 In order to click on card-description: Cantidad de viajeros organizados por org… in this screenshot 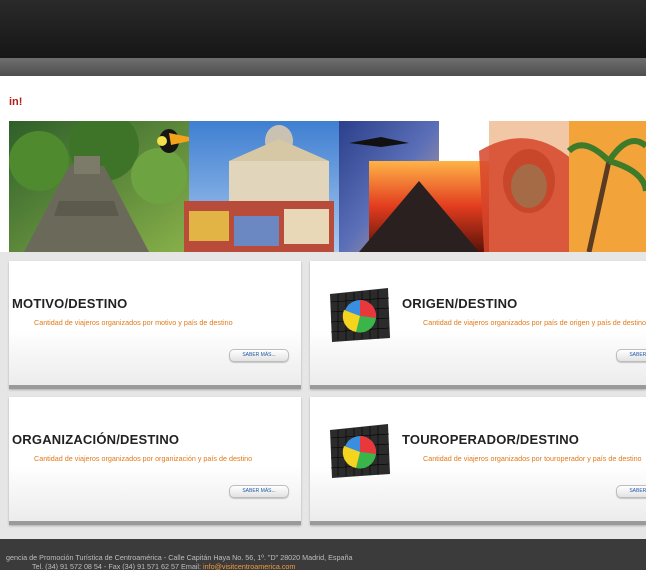, I will do `click(143, 458)`.